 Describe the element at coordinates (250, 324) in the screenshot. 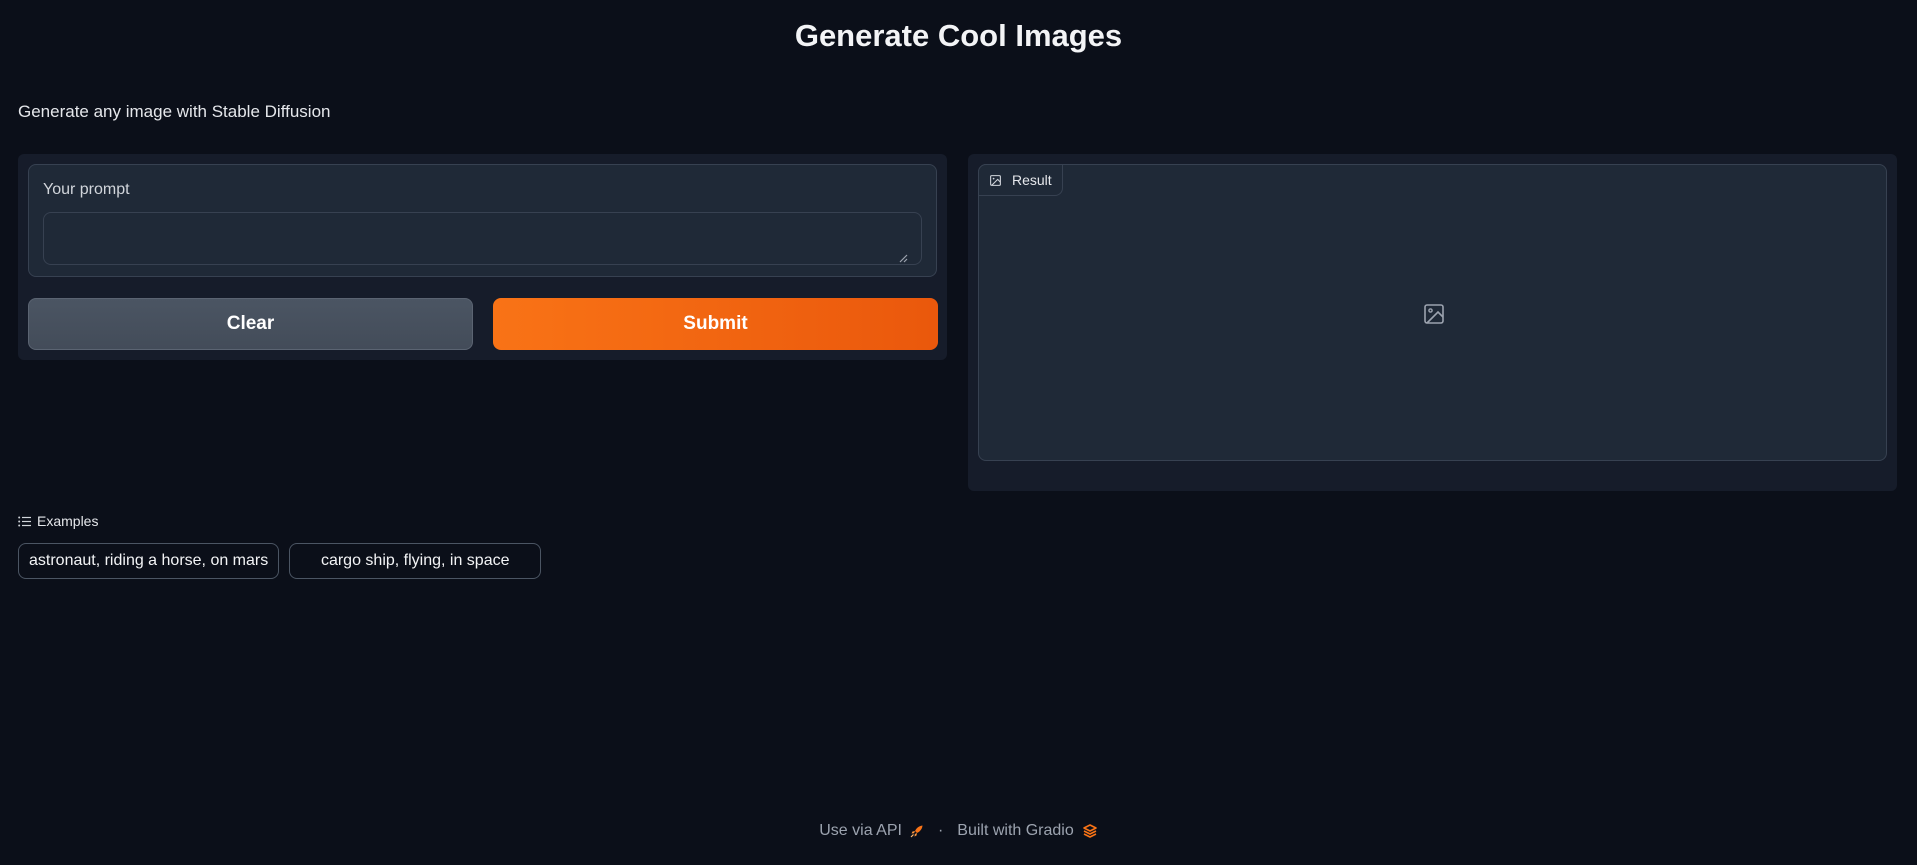

I see `clear-button: Clear` at that location.